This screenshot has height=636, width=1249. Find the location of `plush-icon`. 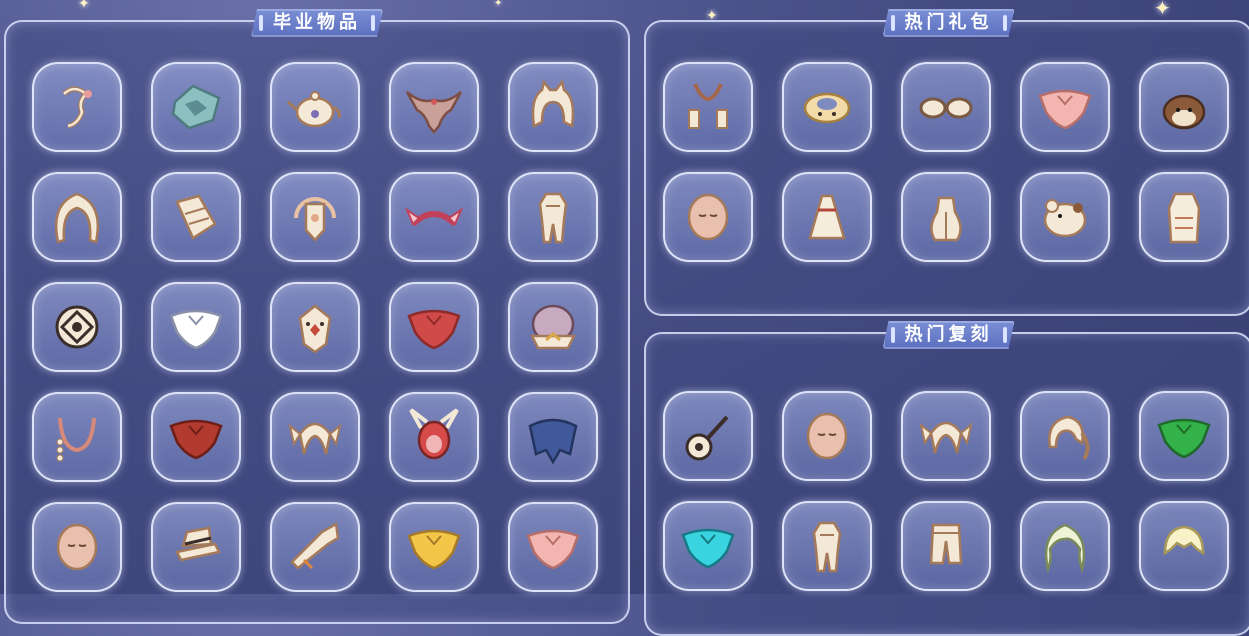

plush-icon is located at coordinates (1065, 217).